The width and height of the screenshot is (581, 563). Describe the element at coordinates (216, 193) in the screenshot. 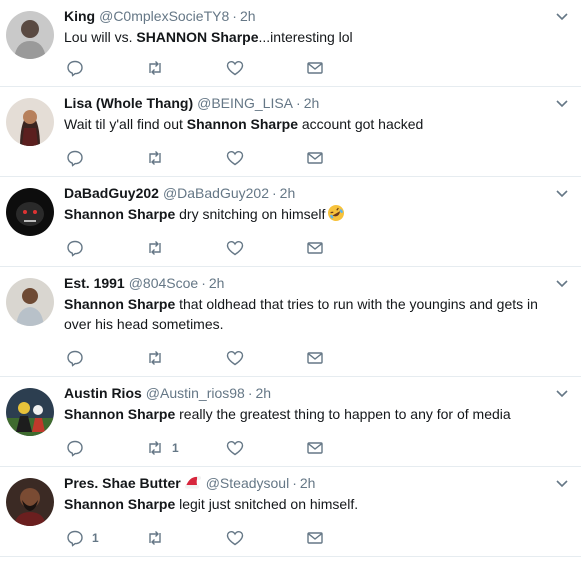

I see `username: @DaBadGuy202` at that location.